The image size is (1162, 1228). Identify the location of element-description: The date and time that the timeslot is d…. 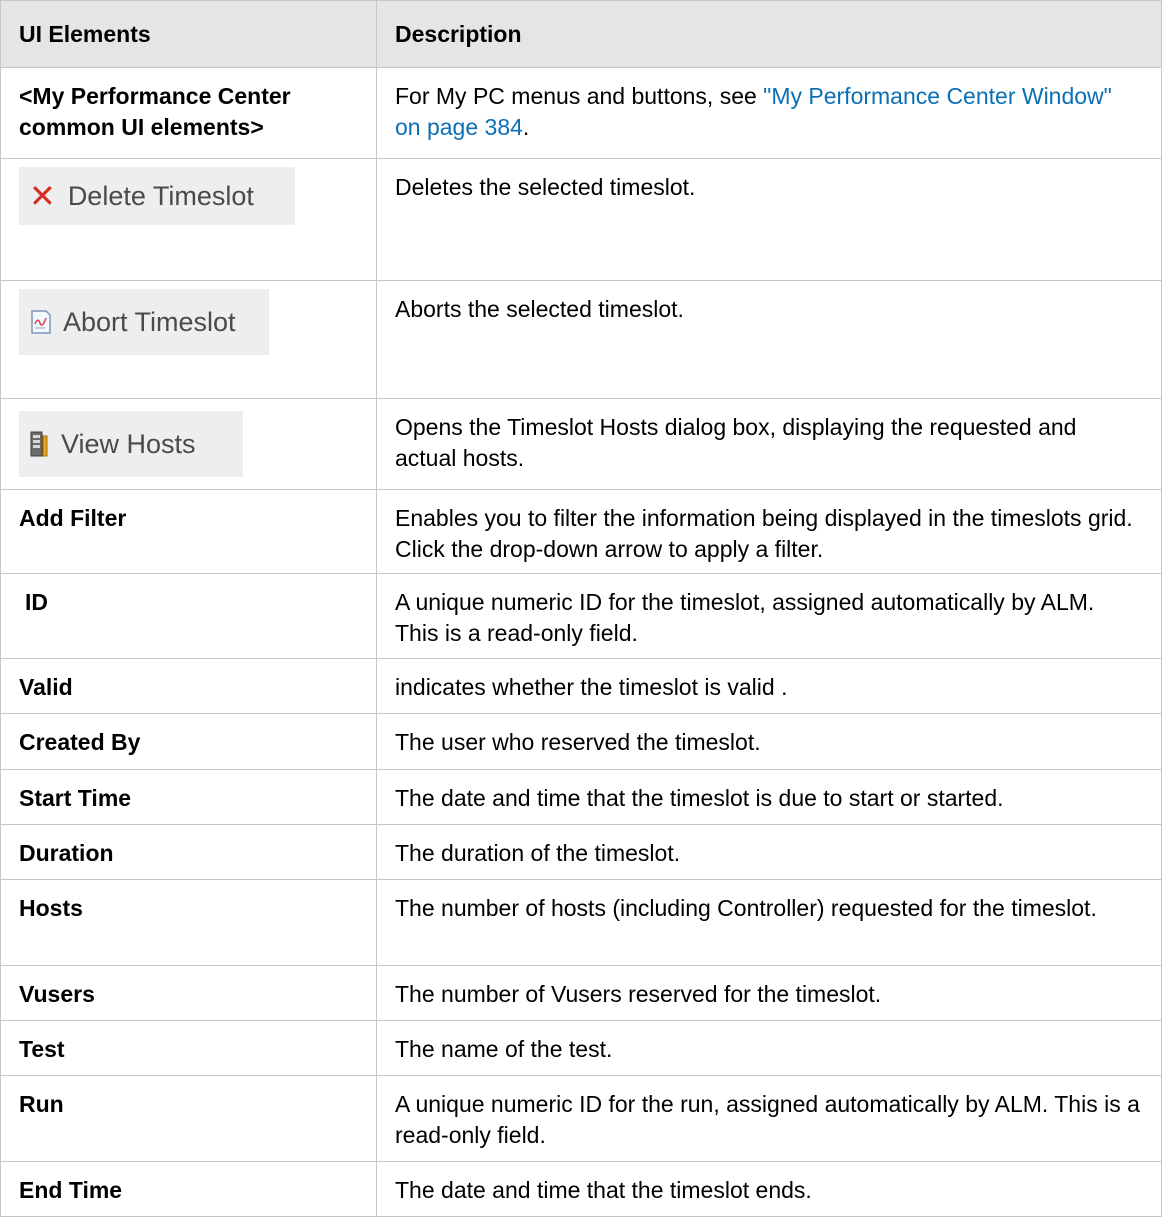
(769, 797).